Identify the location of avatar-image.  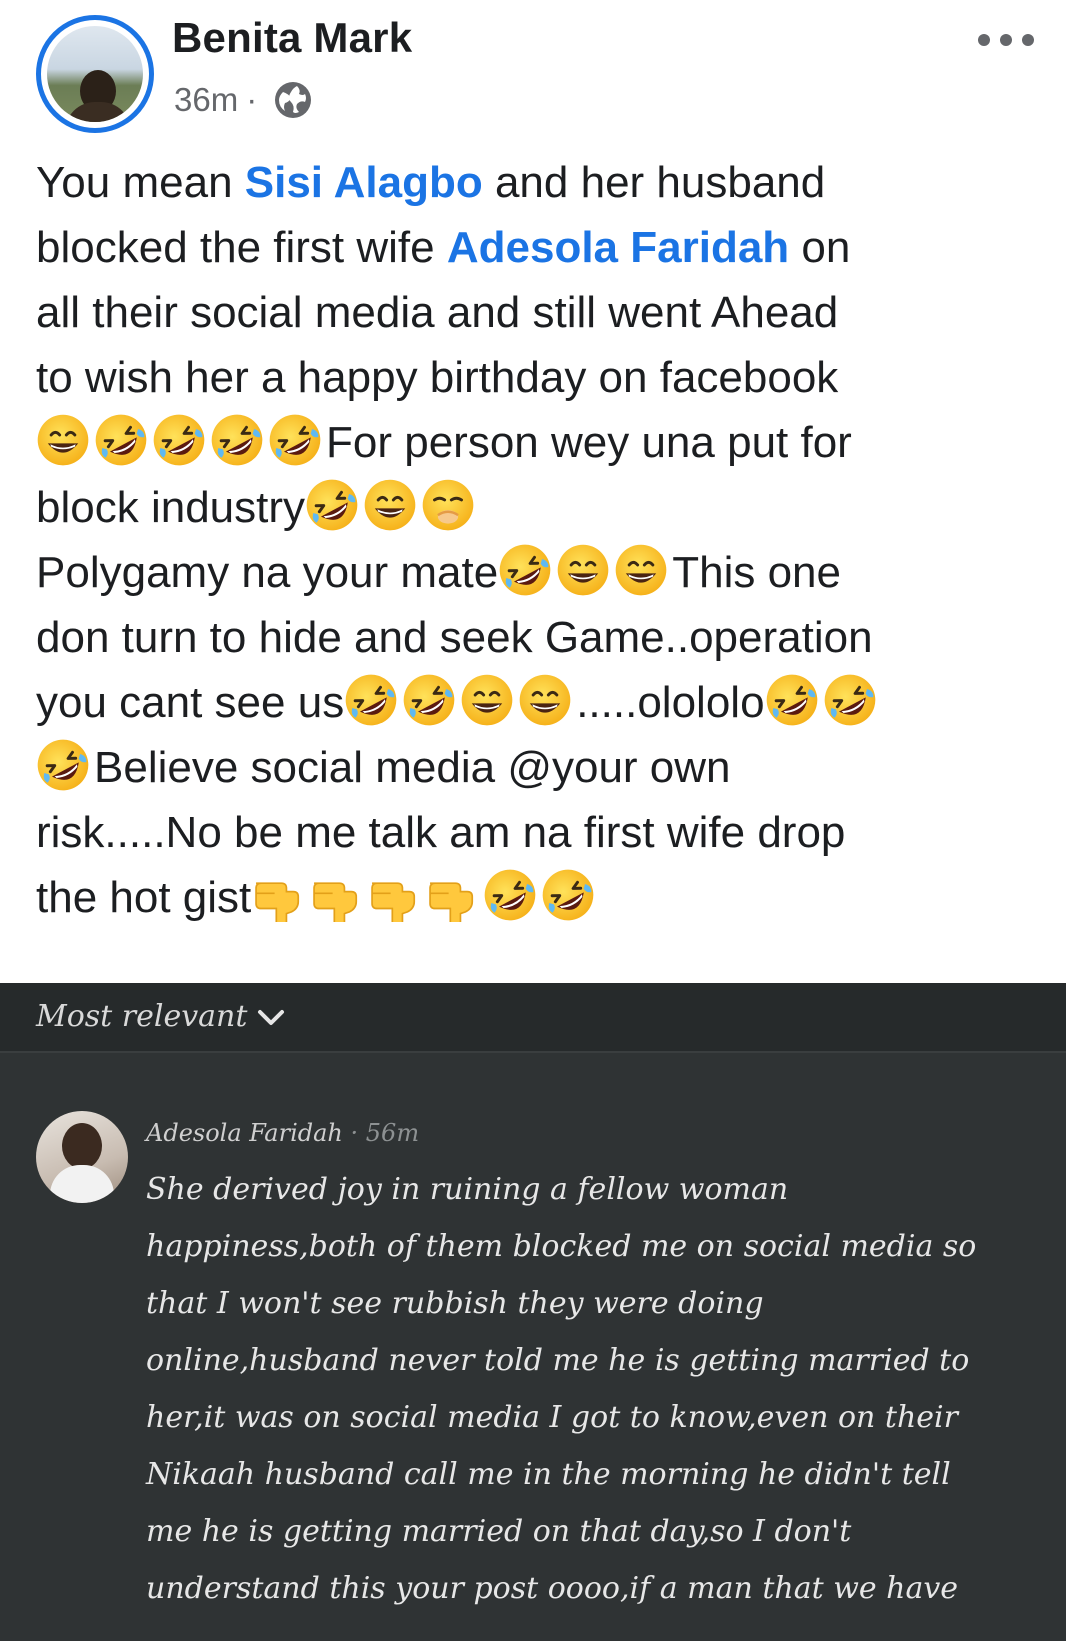
(95, 74).